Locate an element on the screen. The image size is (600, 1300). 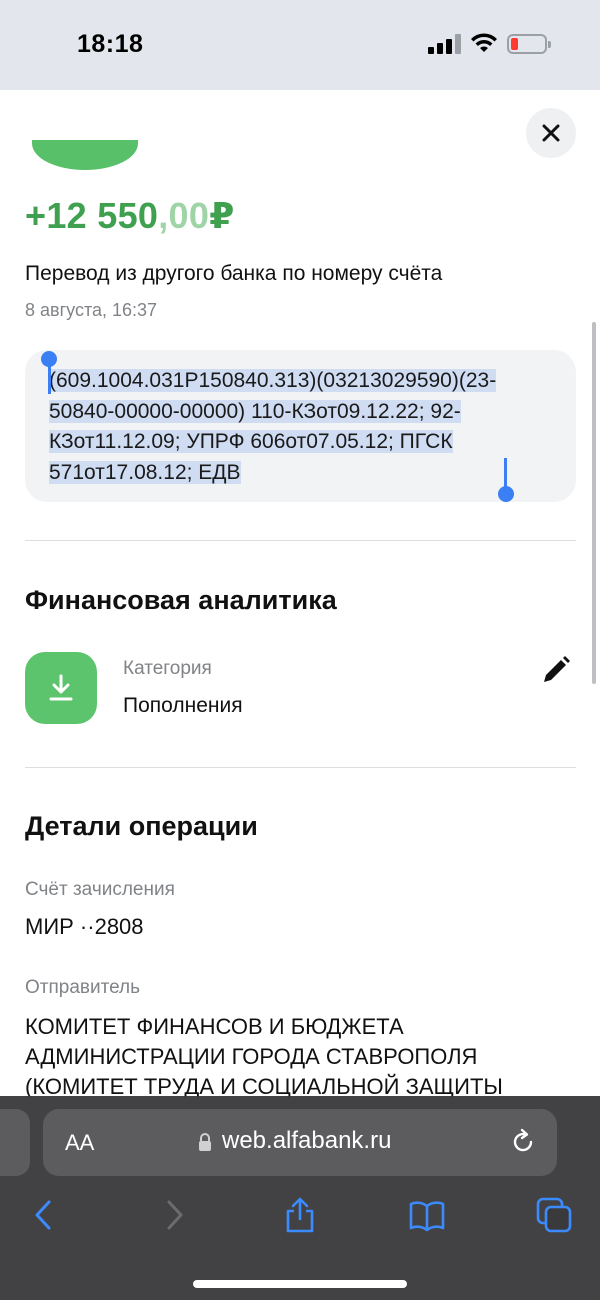
forward-icon is located at coordinates (174, 1215).